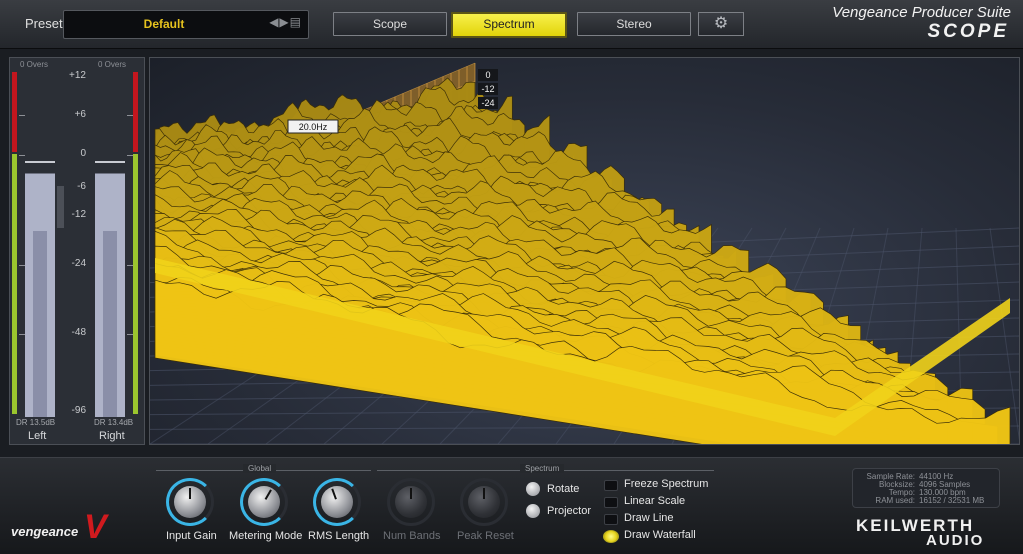  I want to click on brand-scope-logo: SCOPE, so click(968, 31).